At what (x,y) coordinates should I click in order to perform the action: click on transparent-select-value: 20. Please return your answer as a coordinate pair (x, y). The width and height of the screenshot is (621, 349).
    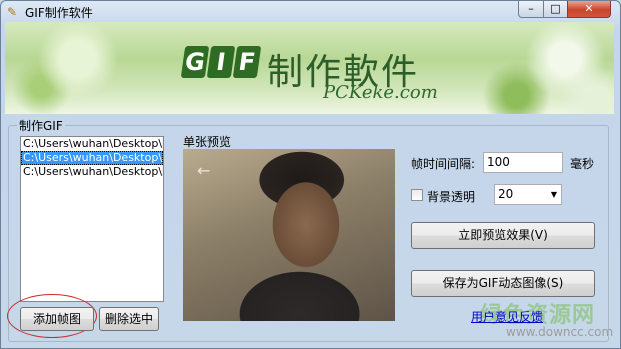
    Looking at the image, I should click on (506, 194).